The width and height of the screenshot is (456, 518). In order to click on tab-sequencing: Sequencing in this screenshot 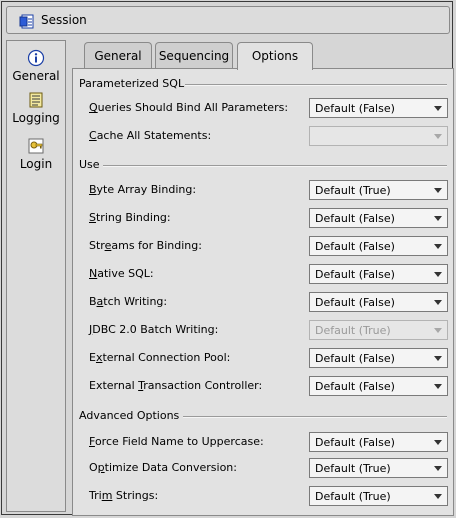, I will do `click(194, 55)`.